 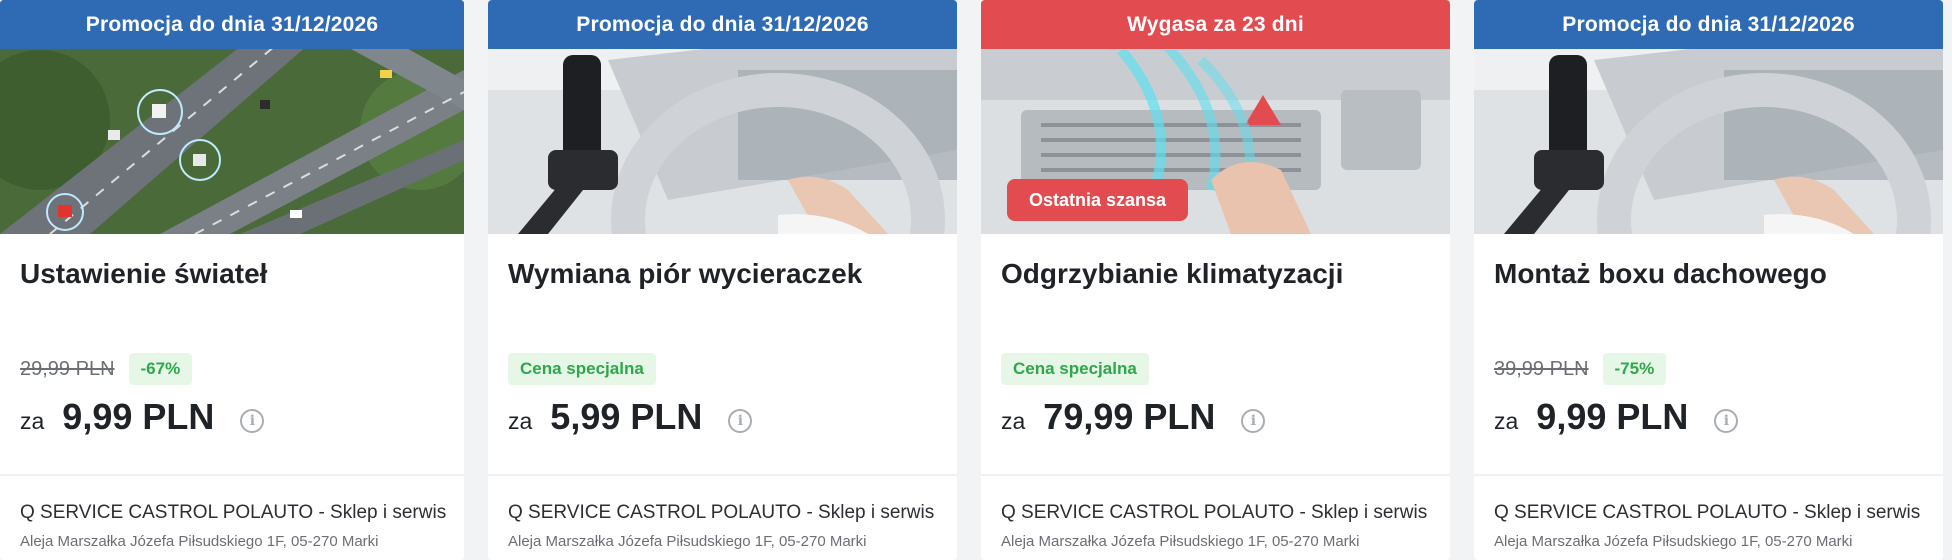 I want to click on price-line: za 5,99 PLN i, so click(x=630, y=417).